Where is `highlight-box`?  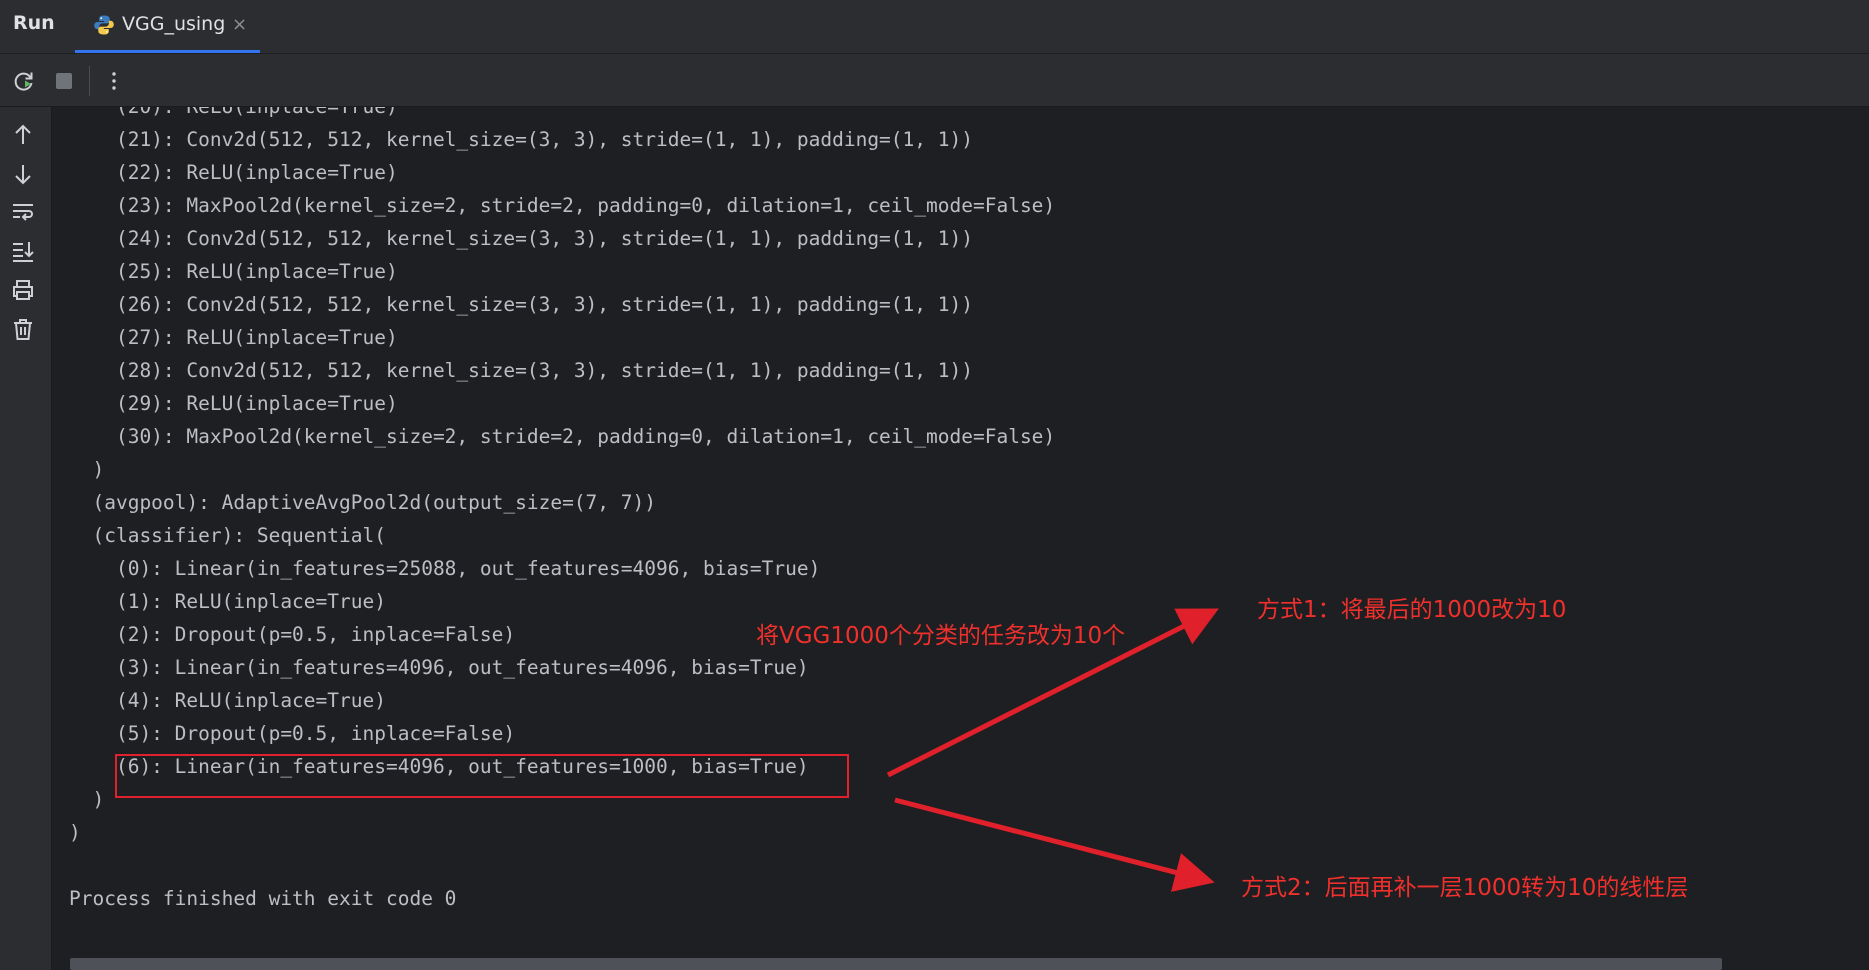
highlight-box is located at coordinates (482, 776).